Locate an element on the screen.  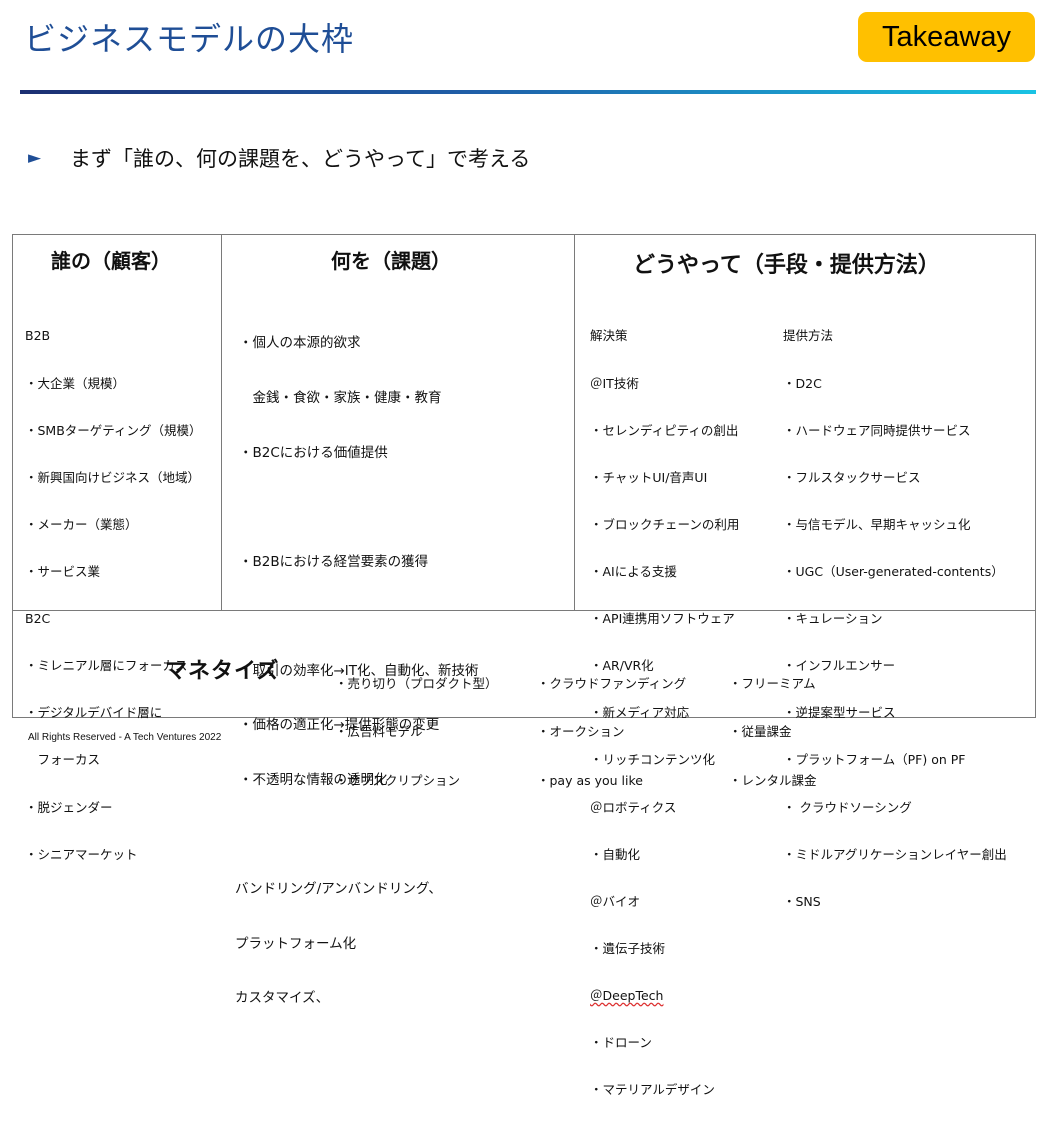
list-item: ・ハードウェア同時提供サービス is located at coordinates (877, 430).